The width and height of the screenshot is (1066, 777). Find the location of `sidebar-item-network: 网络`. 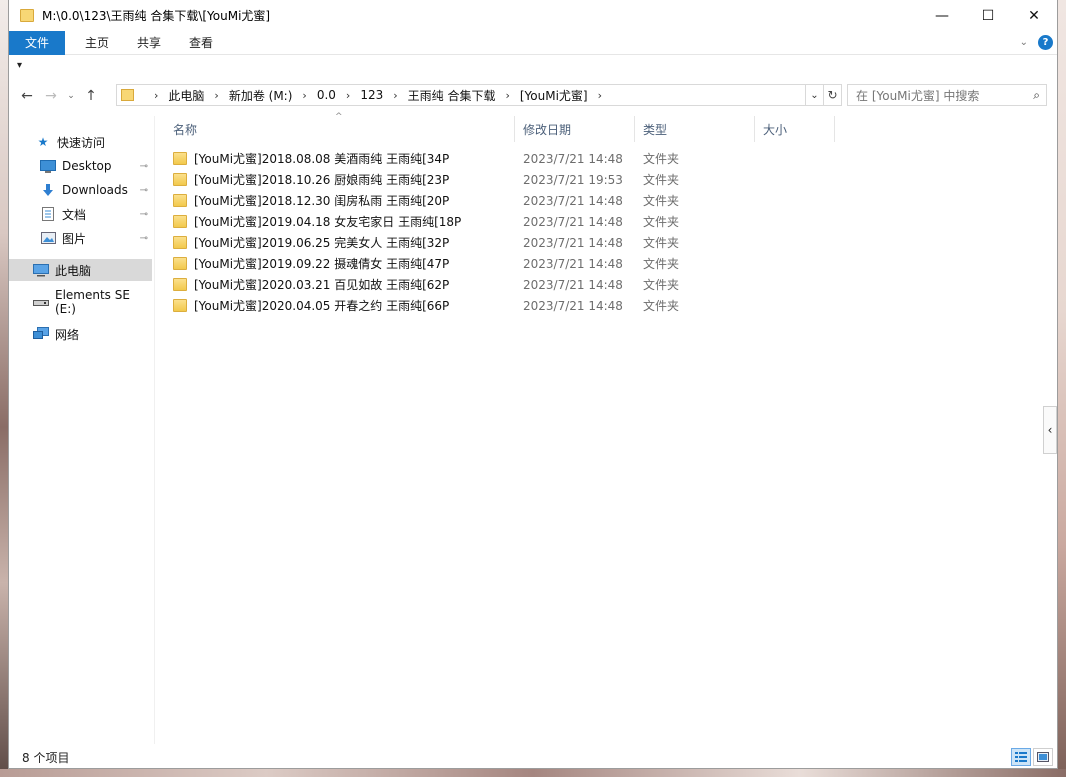

sidebar-item-network: 网络 is located at coordinates (80, 334).